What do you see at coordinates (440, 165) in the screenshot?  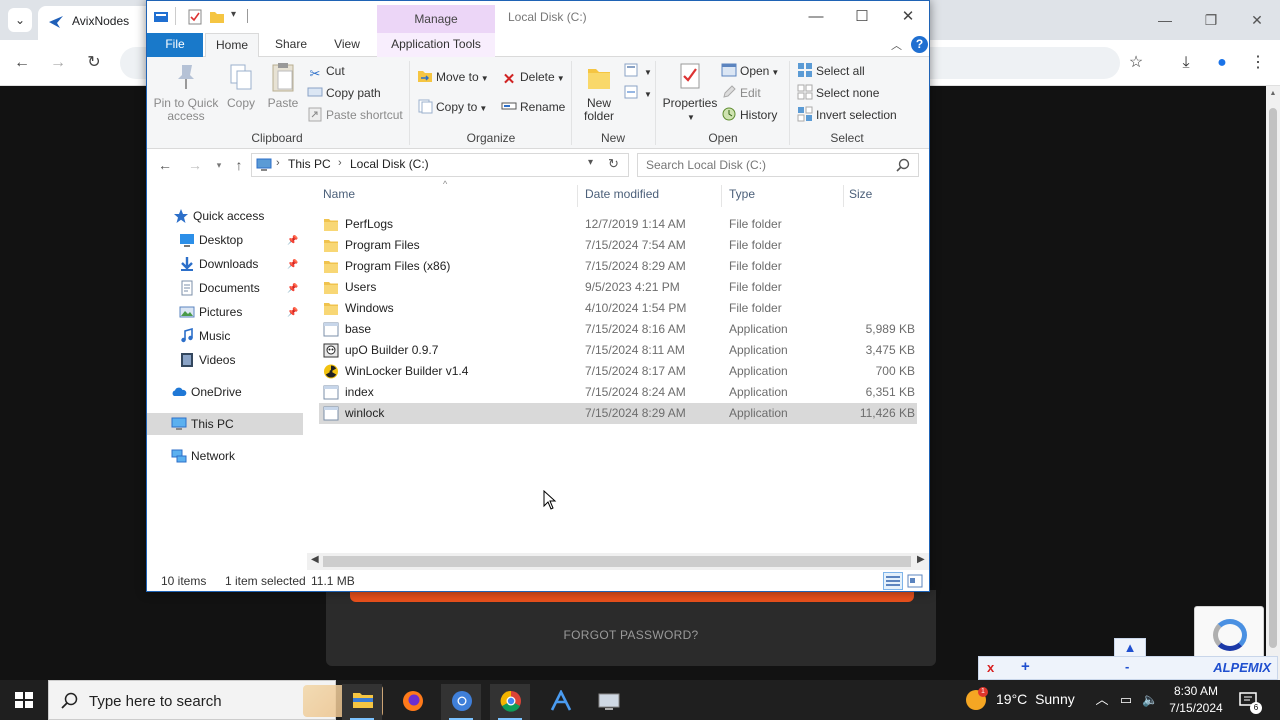 I see `address-bar: › This PC › Local Disk (C:) ▾ ↻` at bounding box center [440, 165].